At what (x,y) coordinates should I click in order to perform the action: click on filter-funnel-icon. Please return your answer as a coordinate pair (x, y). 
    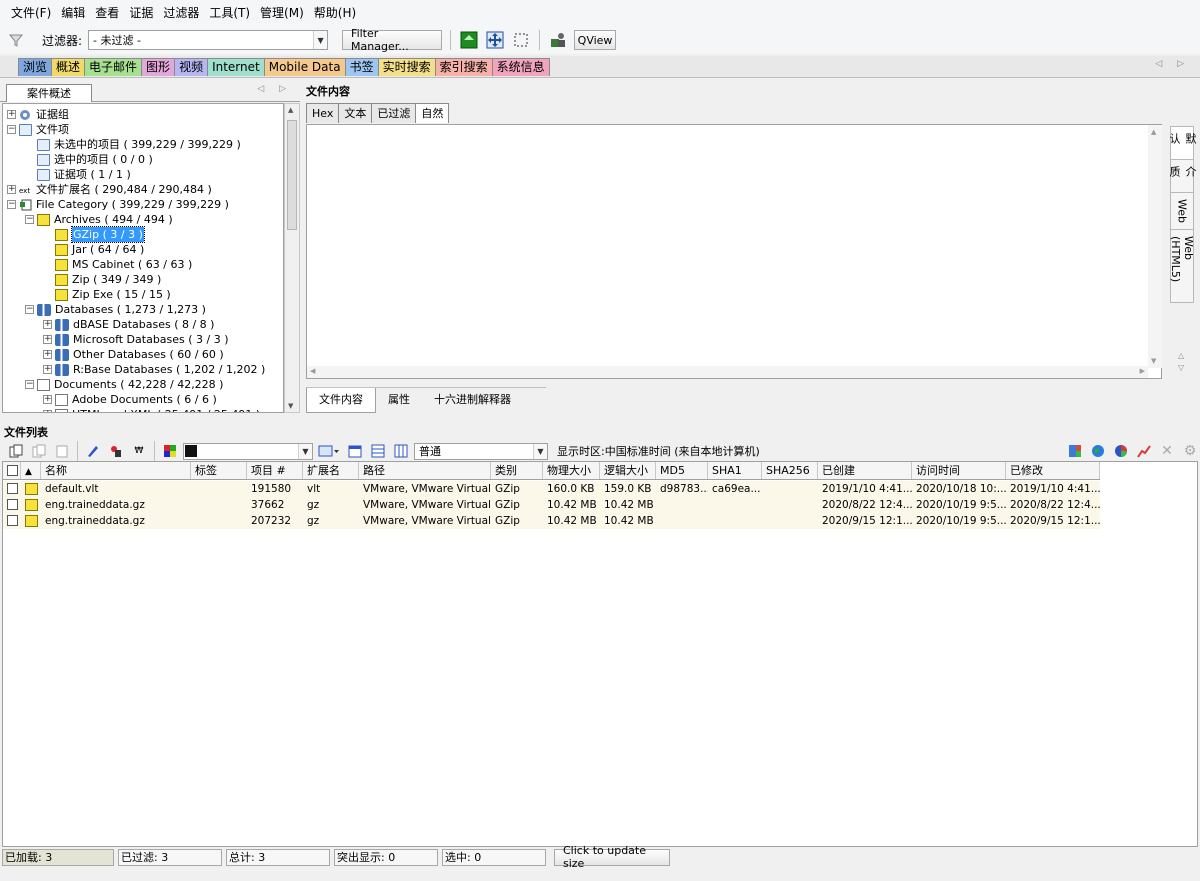
    Looking at the image, I should click on (16, 40).